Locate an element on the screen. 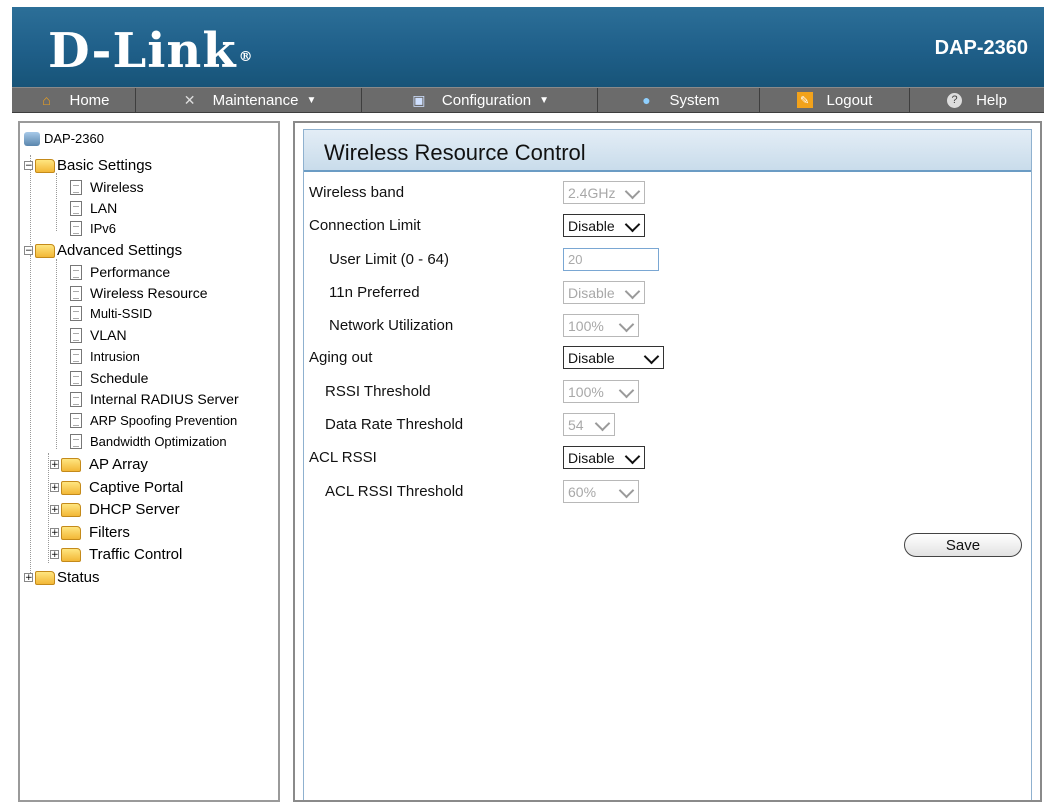  tree-item-schedule: Schedule is located at coordinates (108, 378).